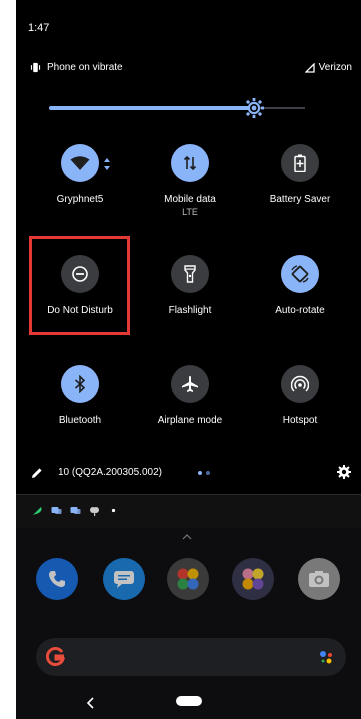  Describe the element at coordinates (344, 472) in the screenshot. I see `settings-gear-icon` at that location.